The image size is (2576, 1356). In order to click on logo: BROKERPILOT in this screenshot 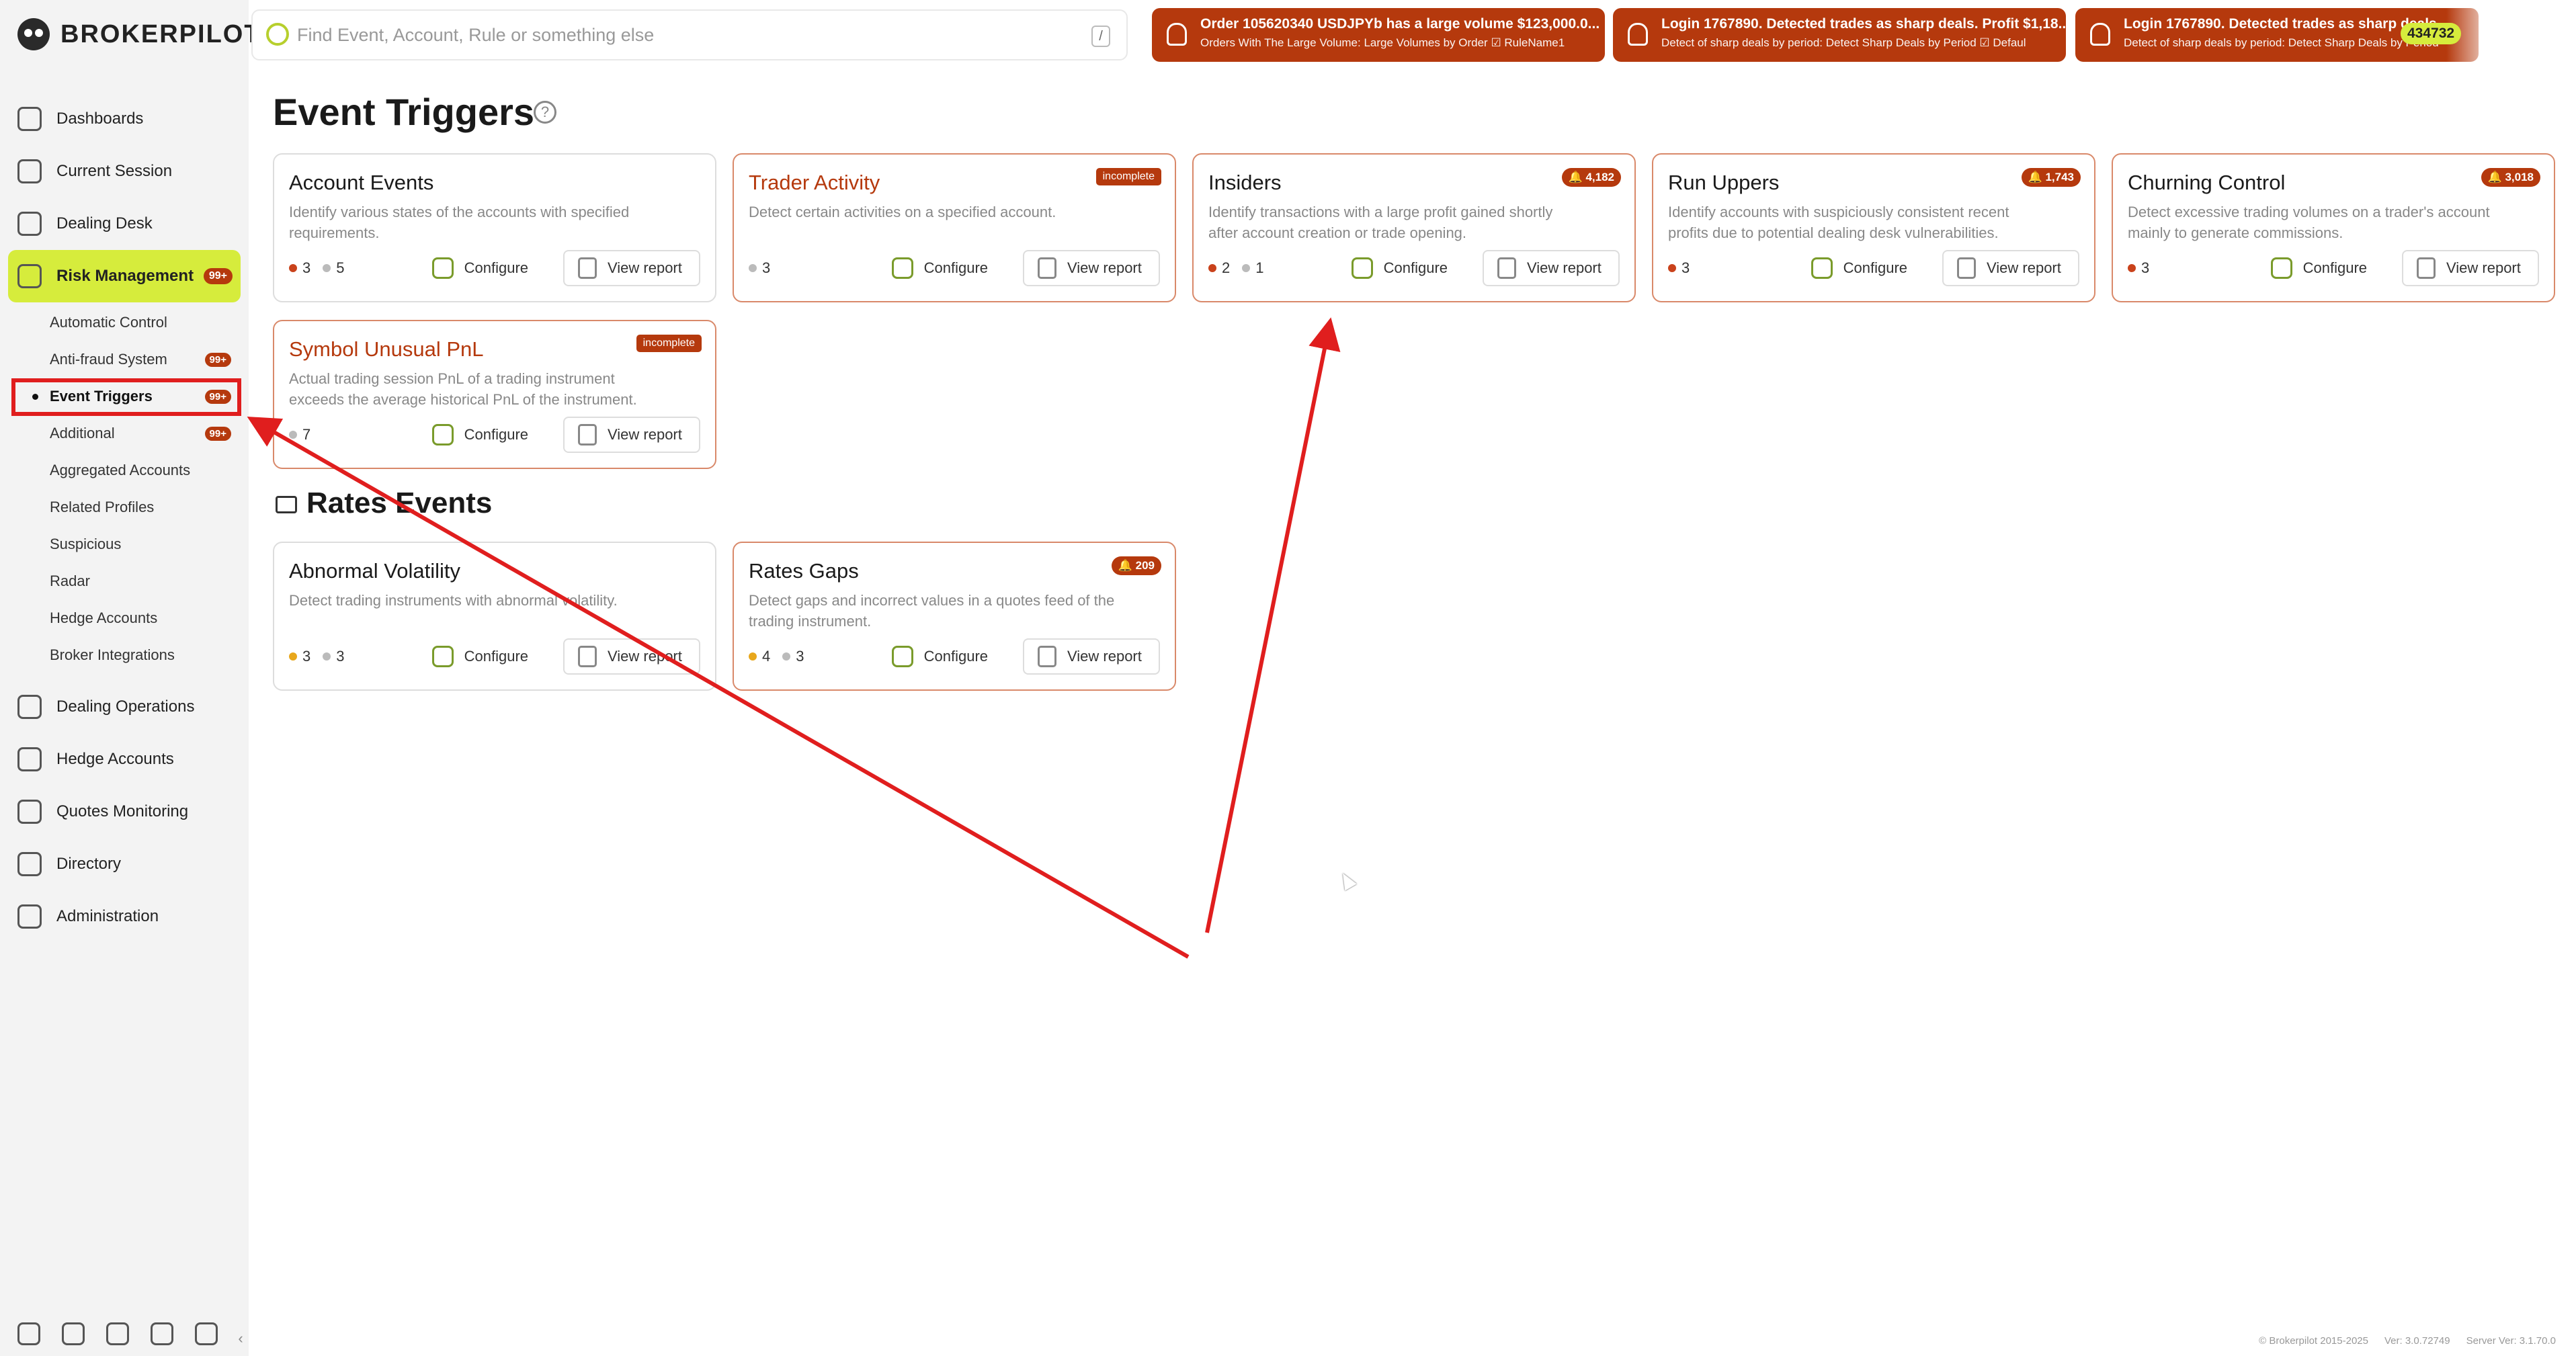, I will do `click(139, 34)`.